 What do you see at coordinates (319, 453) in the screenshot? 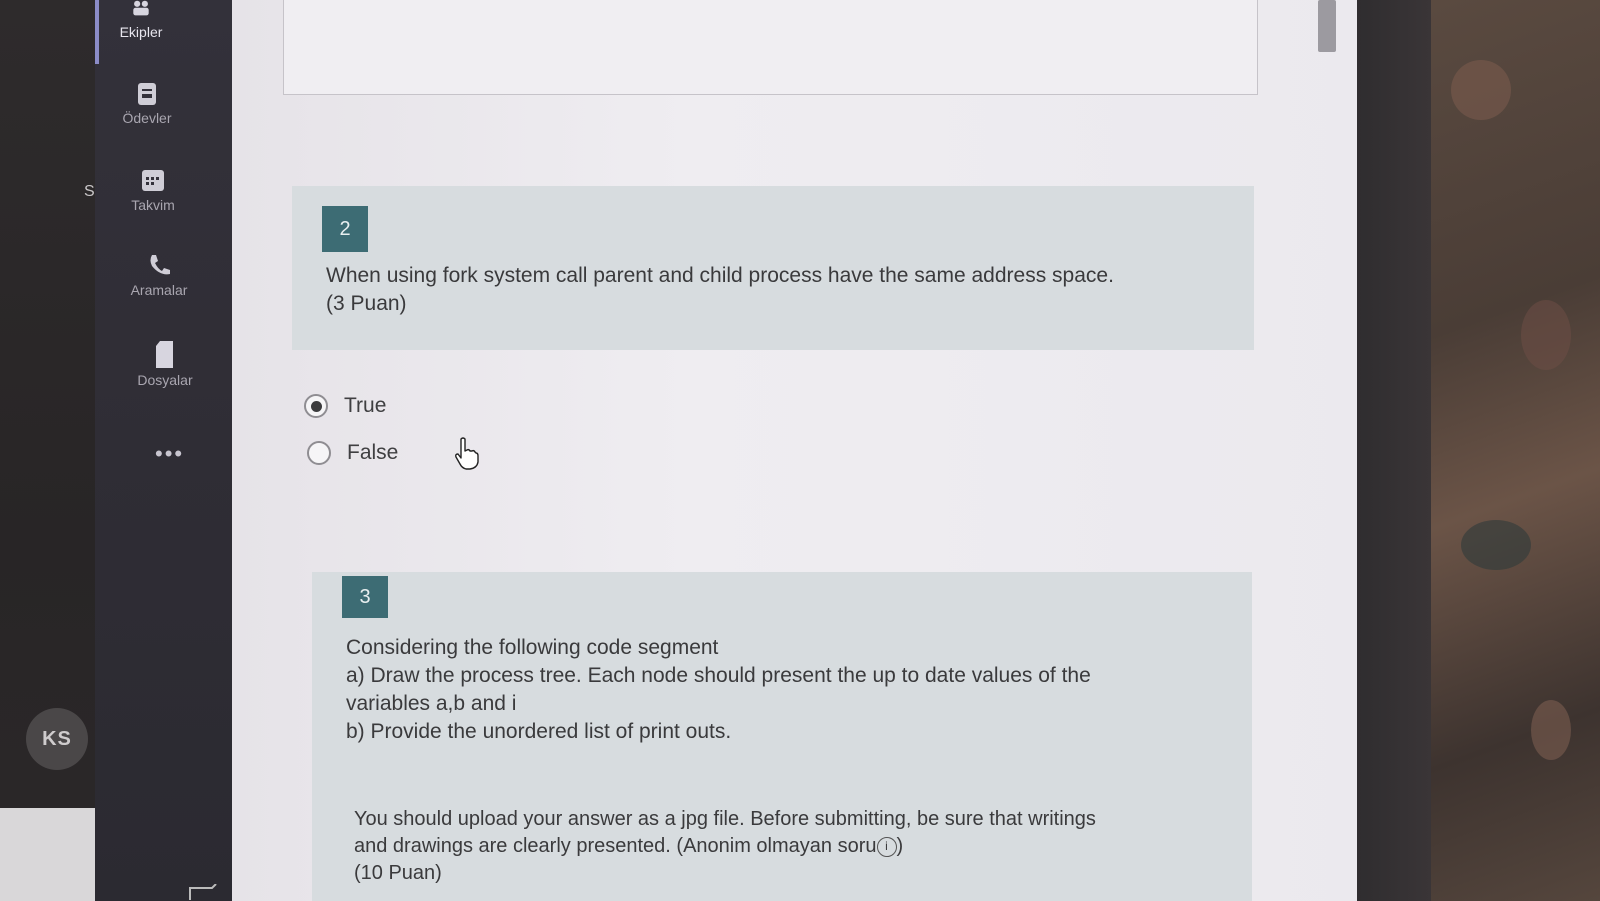
I see `radio-unselected` at bounding box center [319, 453].